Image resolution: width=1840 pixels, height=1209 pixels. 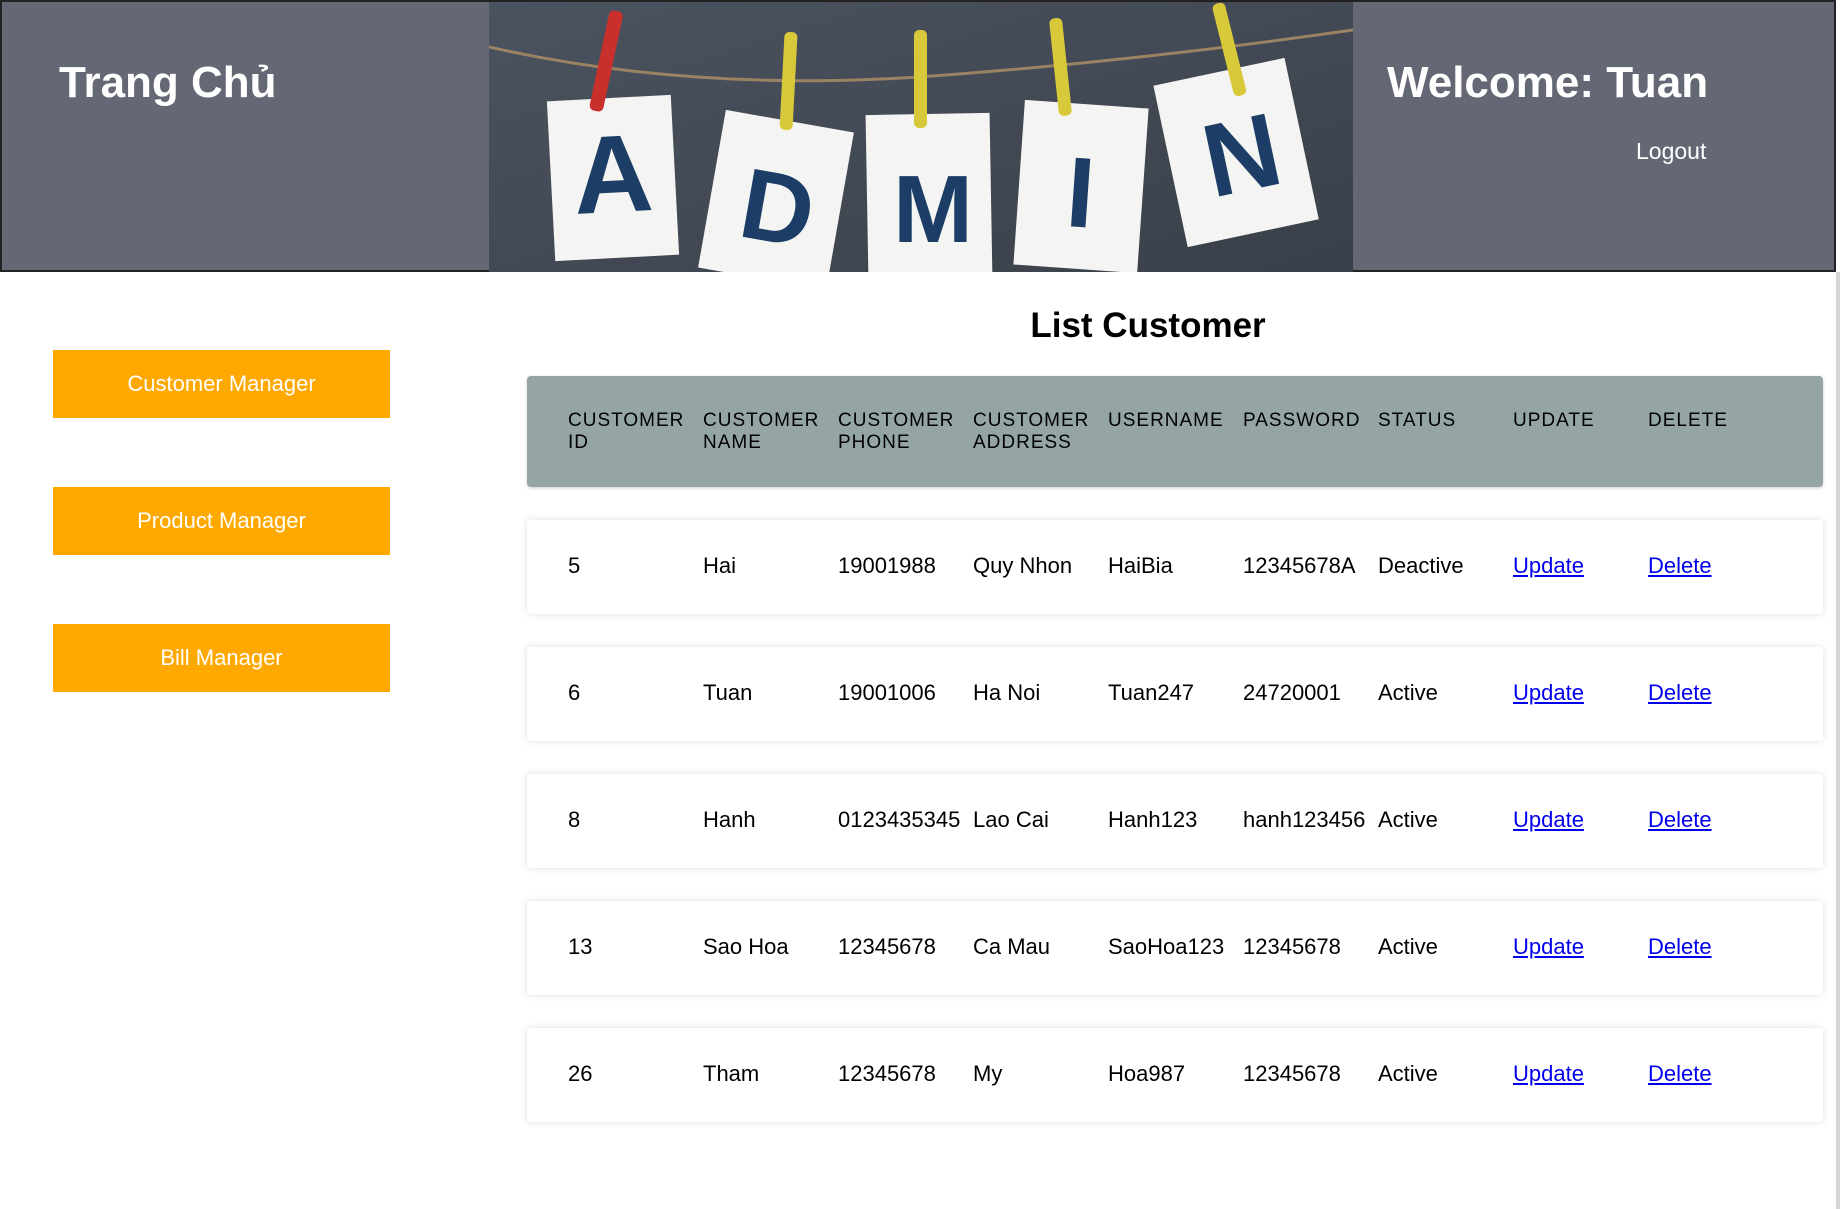 What do you see at coordinates (574, 819) in the screenshot?
I see `cell-customer-id: 8` at bounding box center [574, 819].